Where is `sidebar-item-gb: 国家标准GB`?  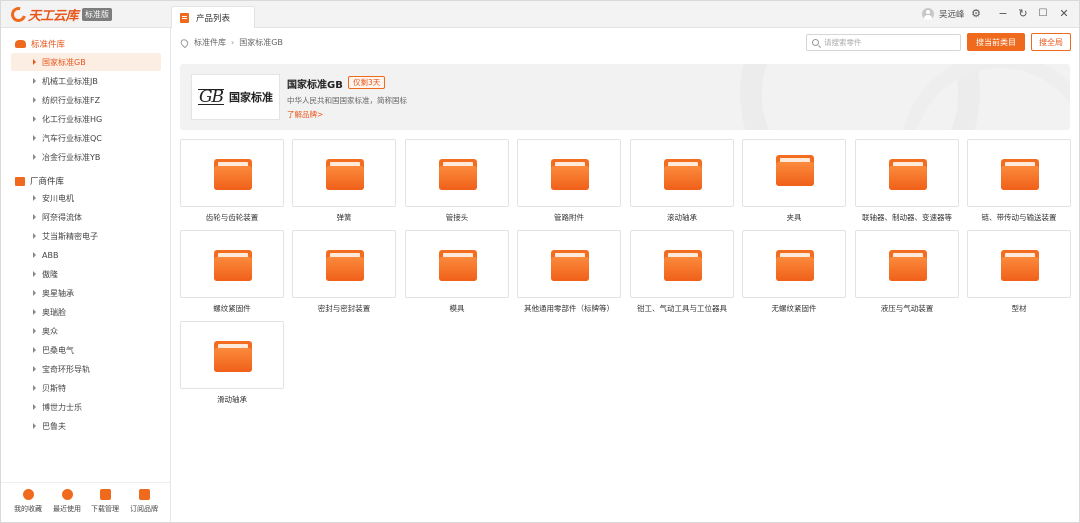 sidebar-item-gb: 国家标准GB is located at coordinates (86, 62).